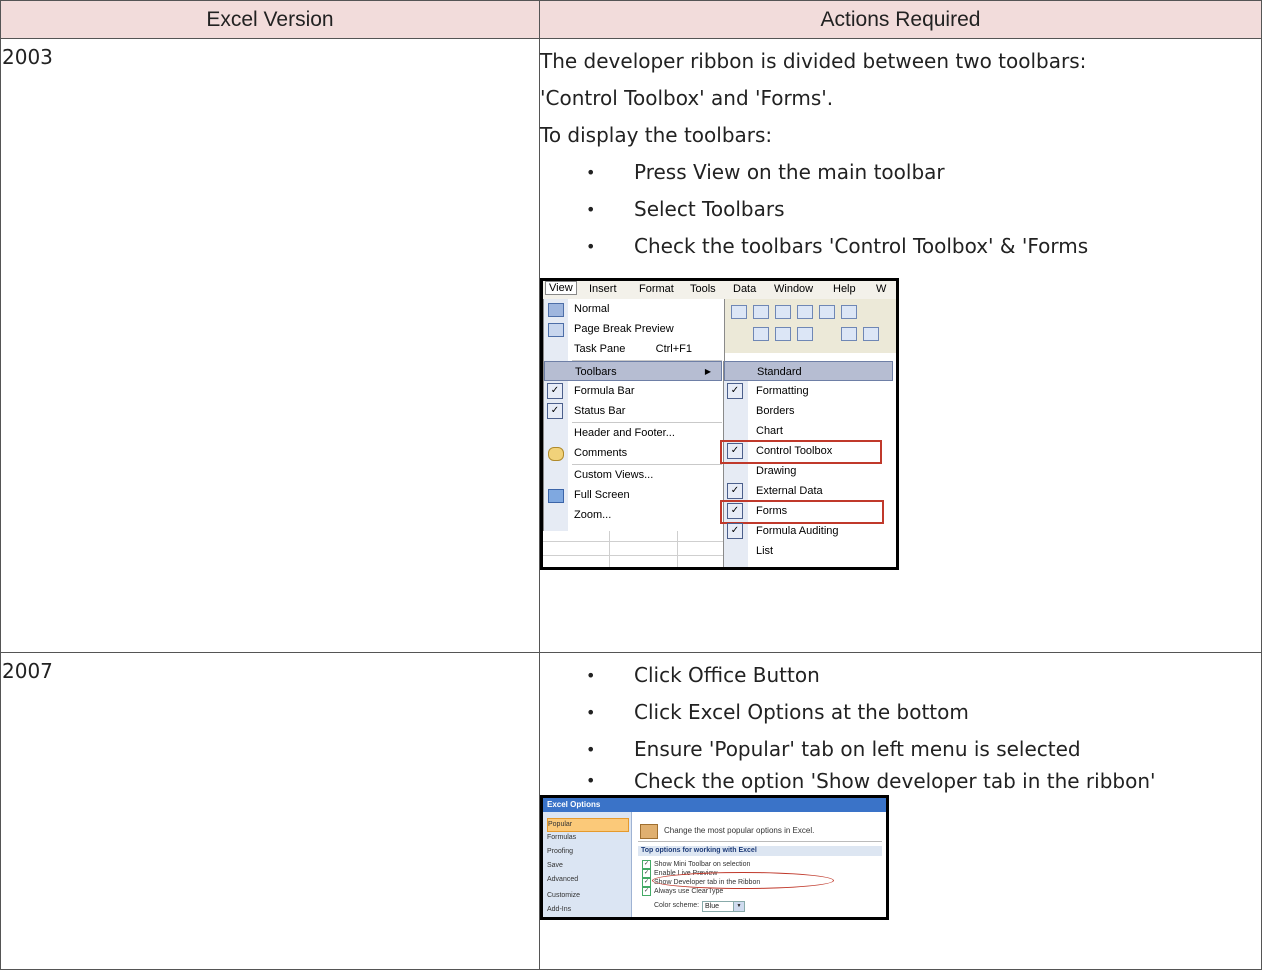 The height and width of the screenshot is (970, 1264). I want to click on option-mini-toolbar: ✓ Show Mini Toolbar on selection, so click(696, 864).